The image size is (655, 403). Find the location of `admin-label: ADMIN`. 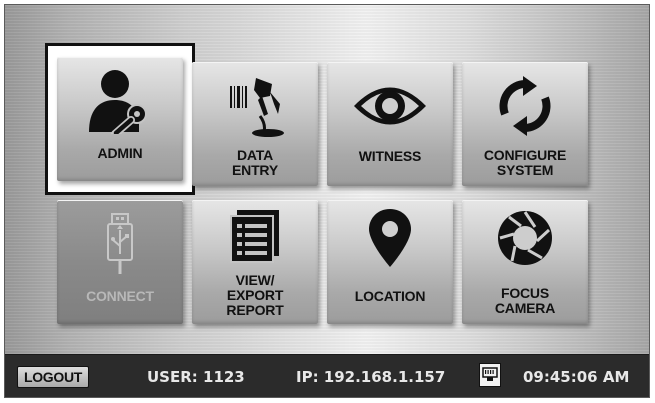

admin-label: ADMIN is located at coordinates (120, 153).